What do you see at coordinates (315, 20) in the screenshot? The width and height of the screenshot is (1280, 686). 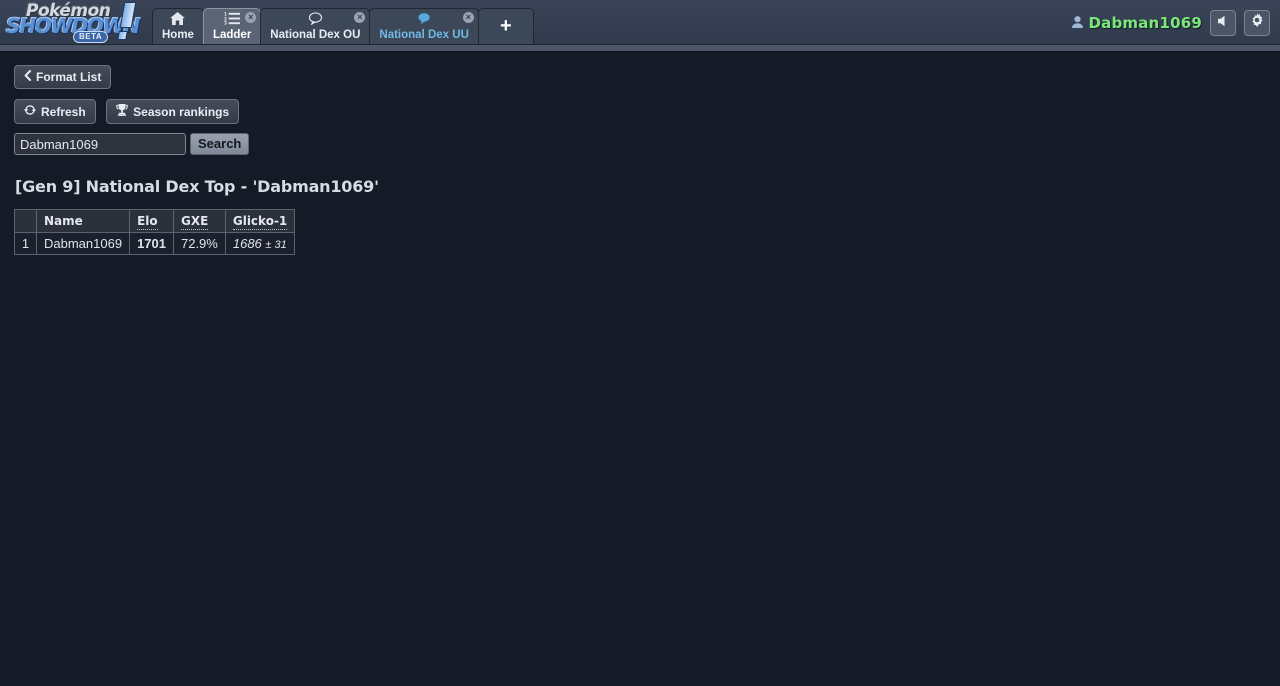 I see `chat-bubble-icon` at bounding box center [315, 20].